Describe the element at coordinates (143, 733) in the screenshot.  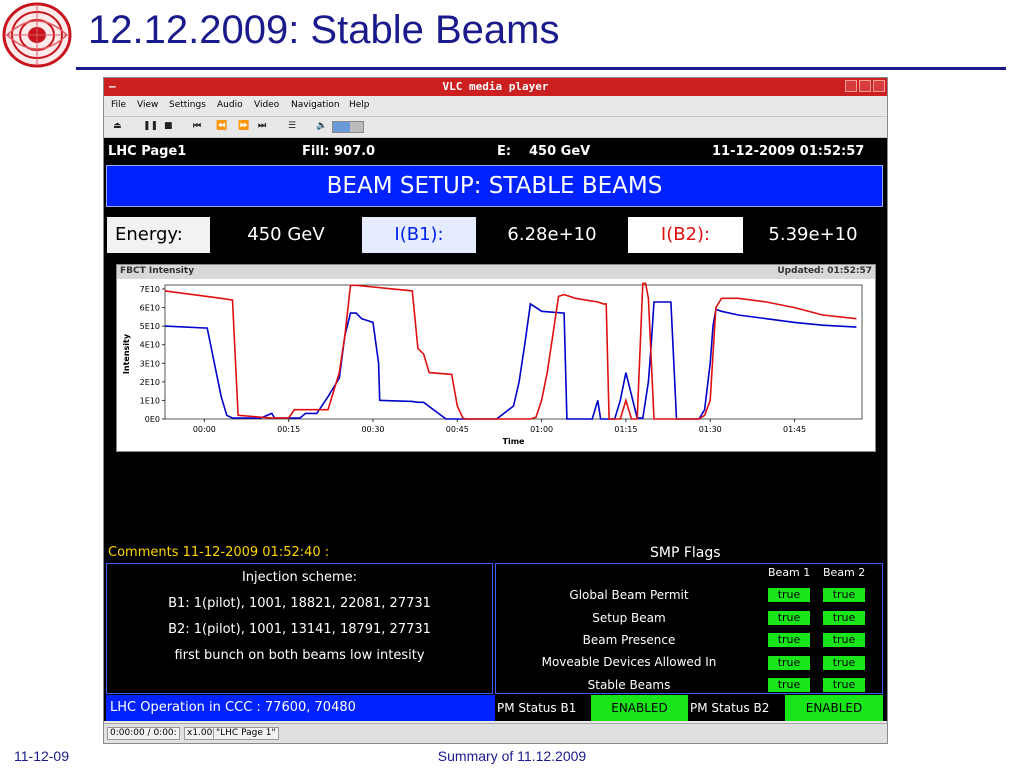
I see `playback-time: 0:00:00 / 0:00:` at that location.